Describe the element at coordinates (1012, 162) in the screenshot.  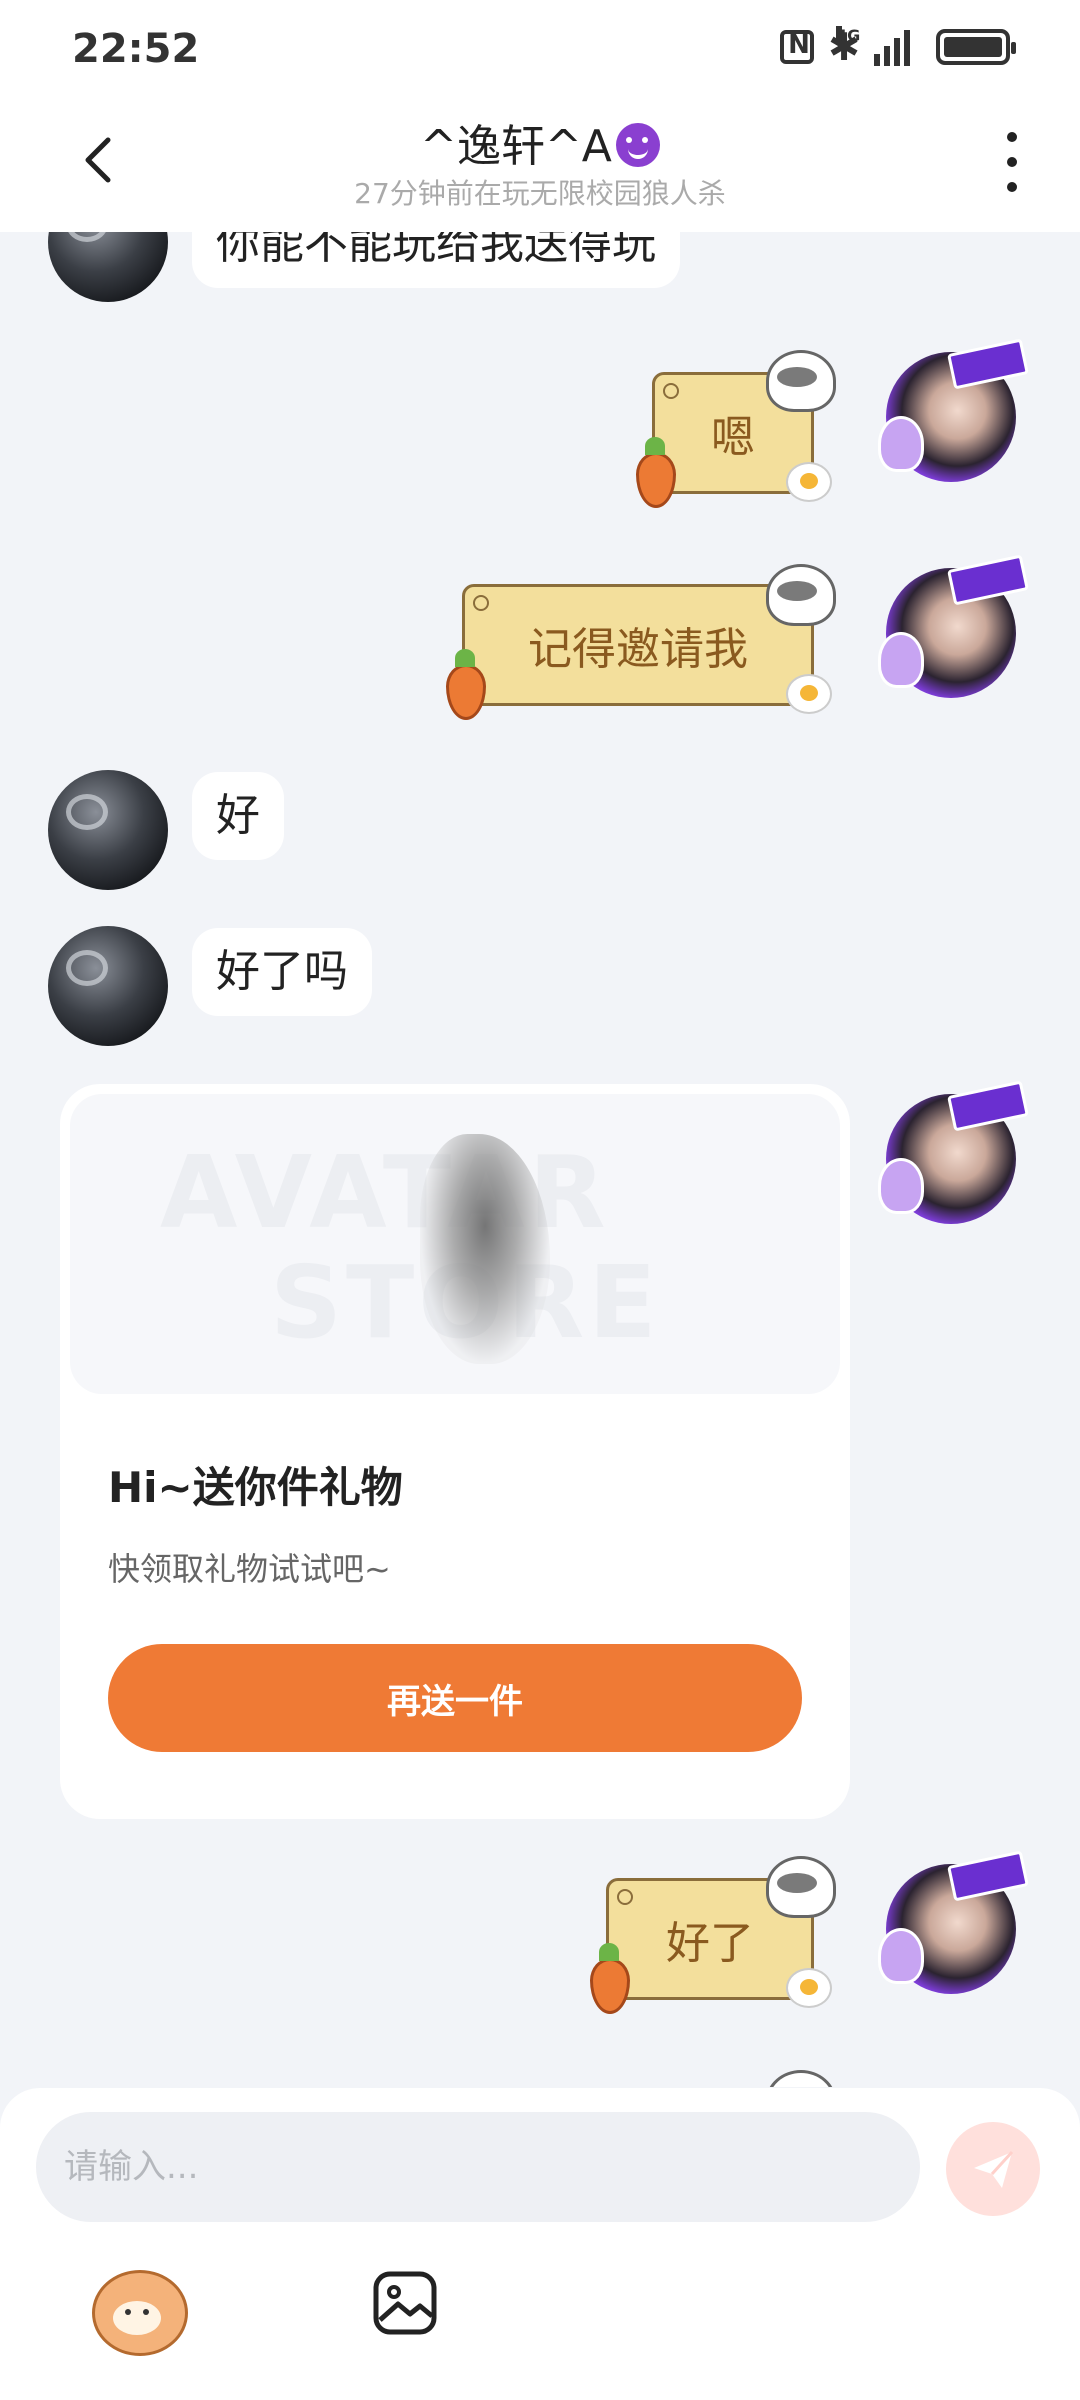
I see `more-vertical-icon` at that location.